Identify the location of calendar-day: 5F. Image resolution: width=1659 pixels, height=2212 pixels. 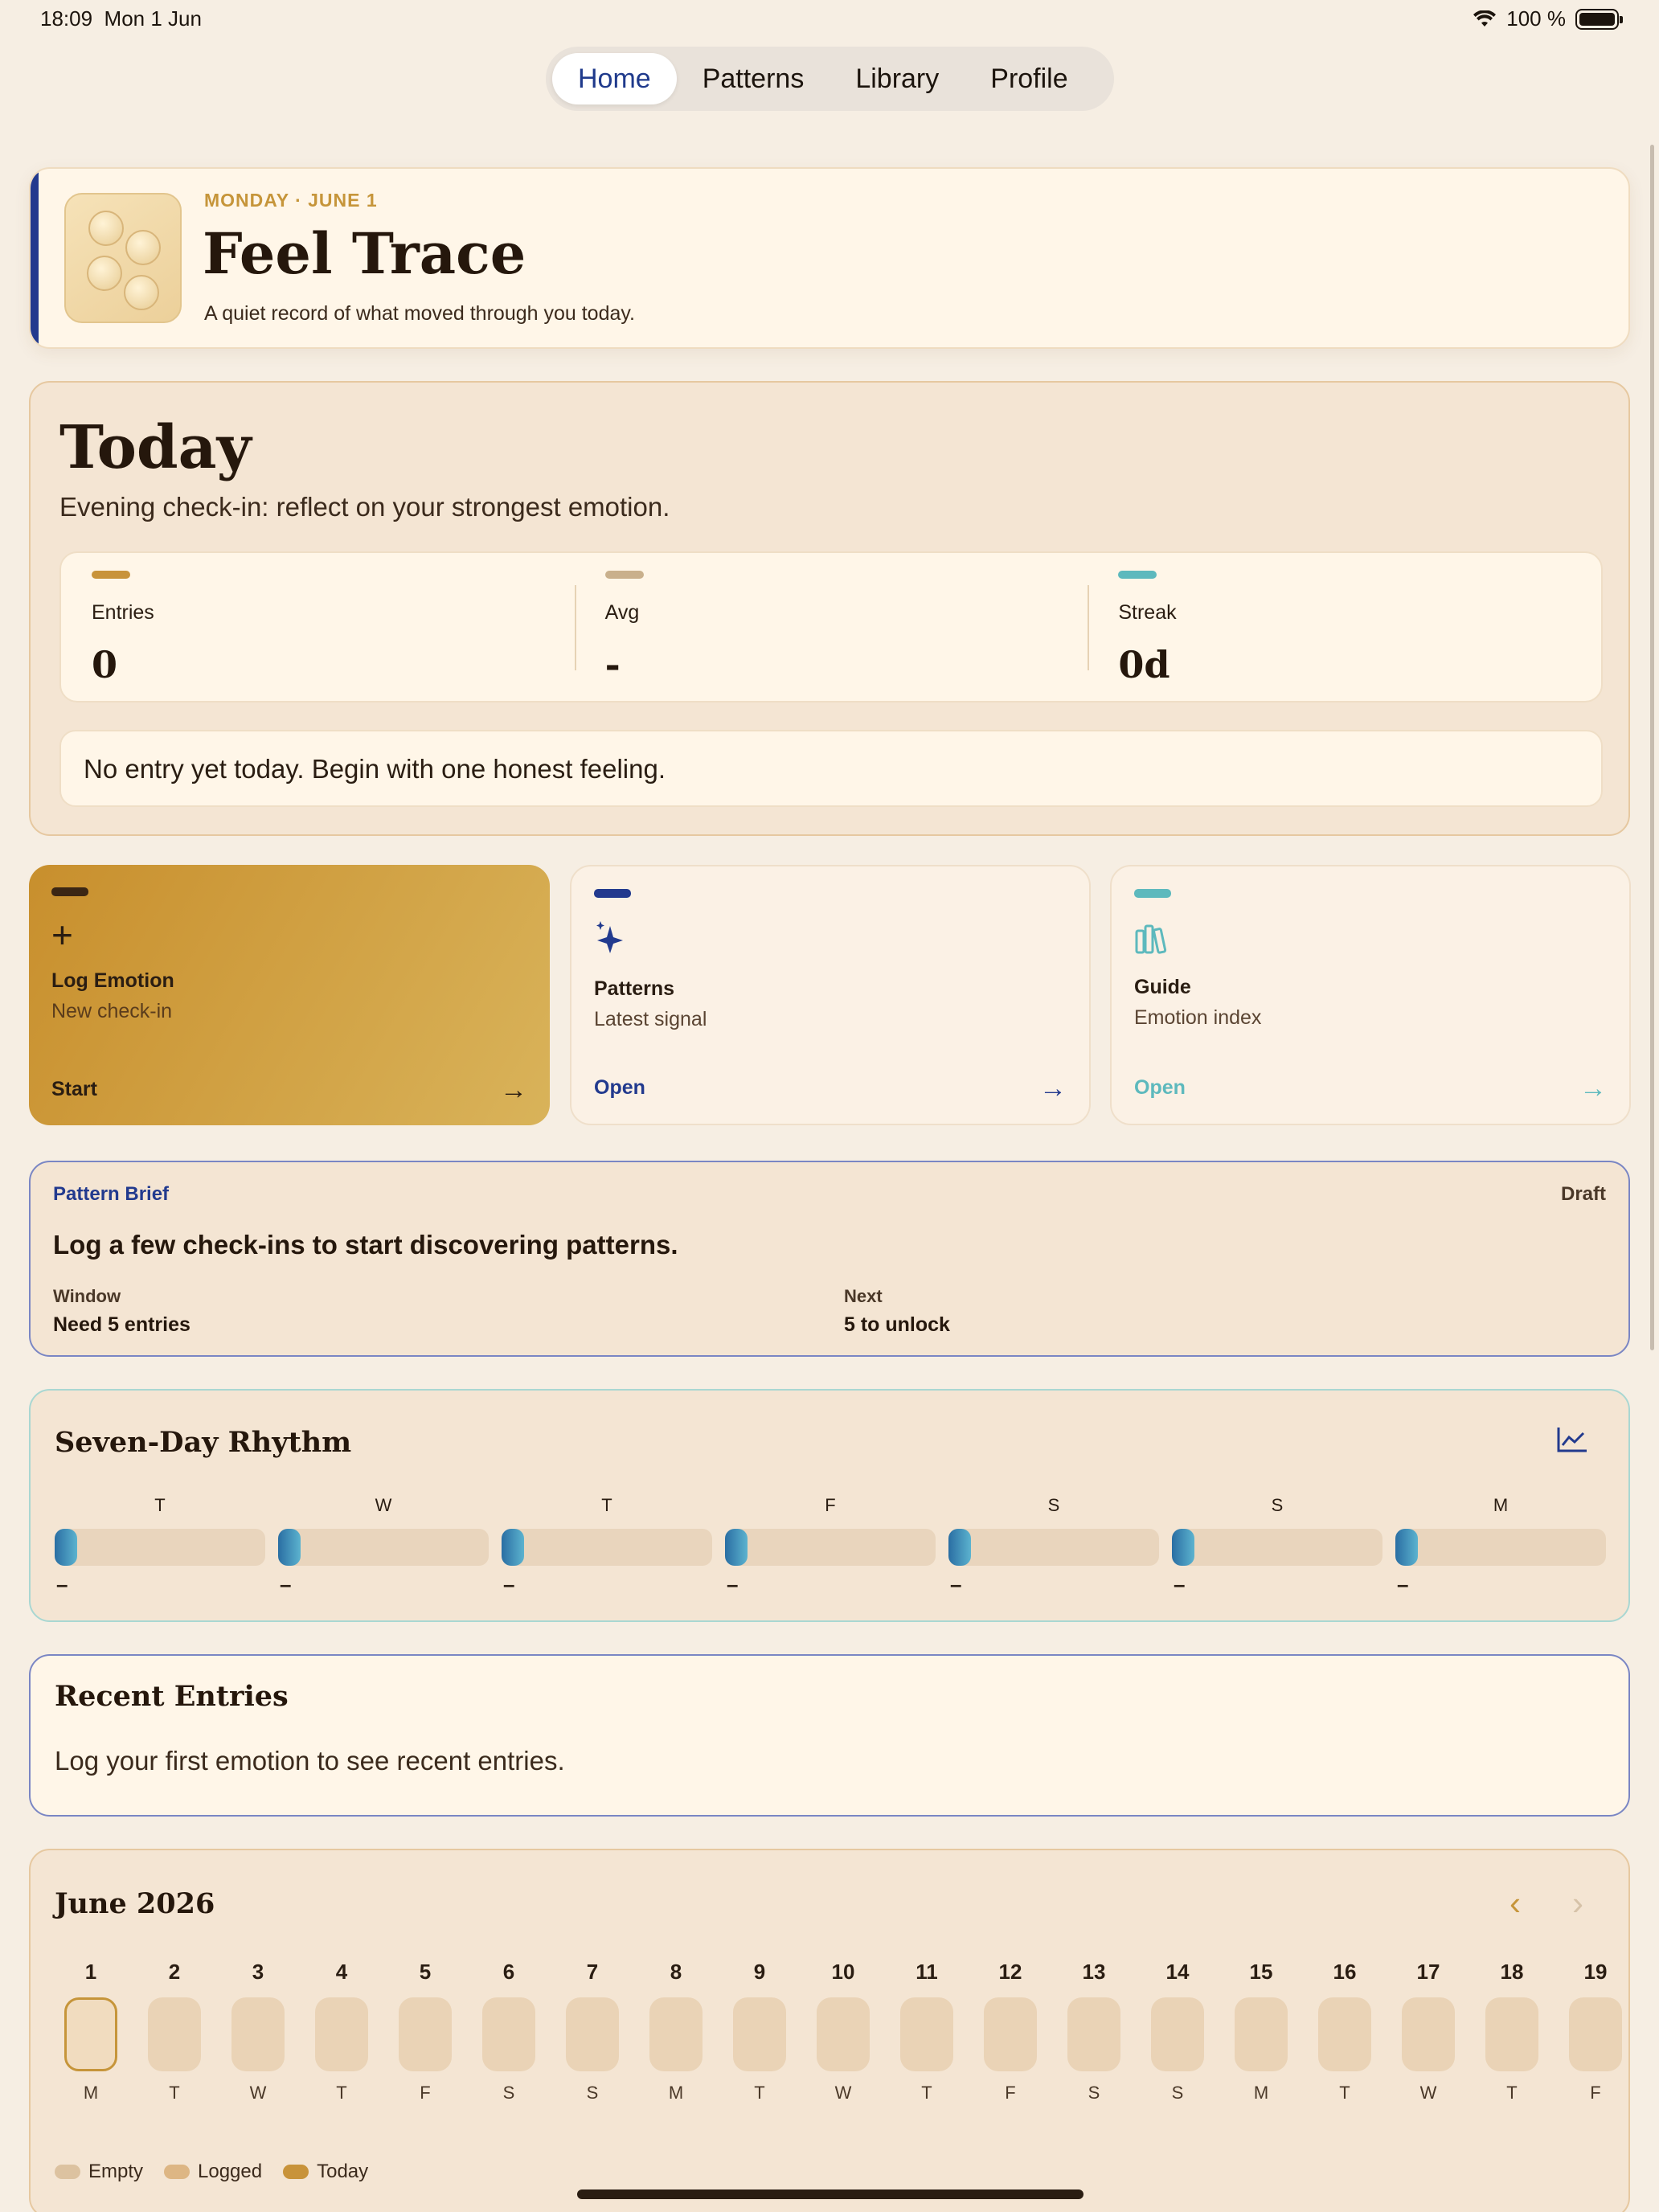
(425, 2031).